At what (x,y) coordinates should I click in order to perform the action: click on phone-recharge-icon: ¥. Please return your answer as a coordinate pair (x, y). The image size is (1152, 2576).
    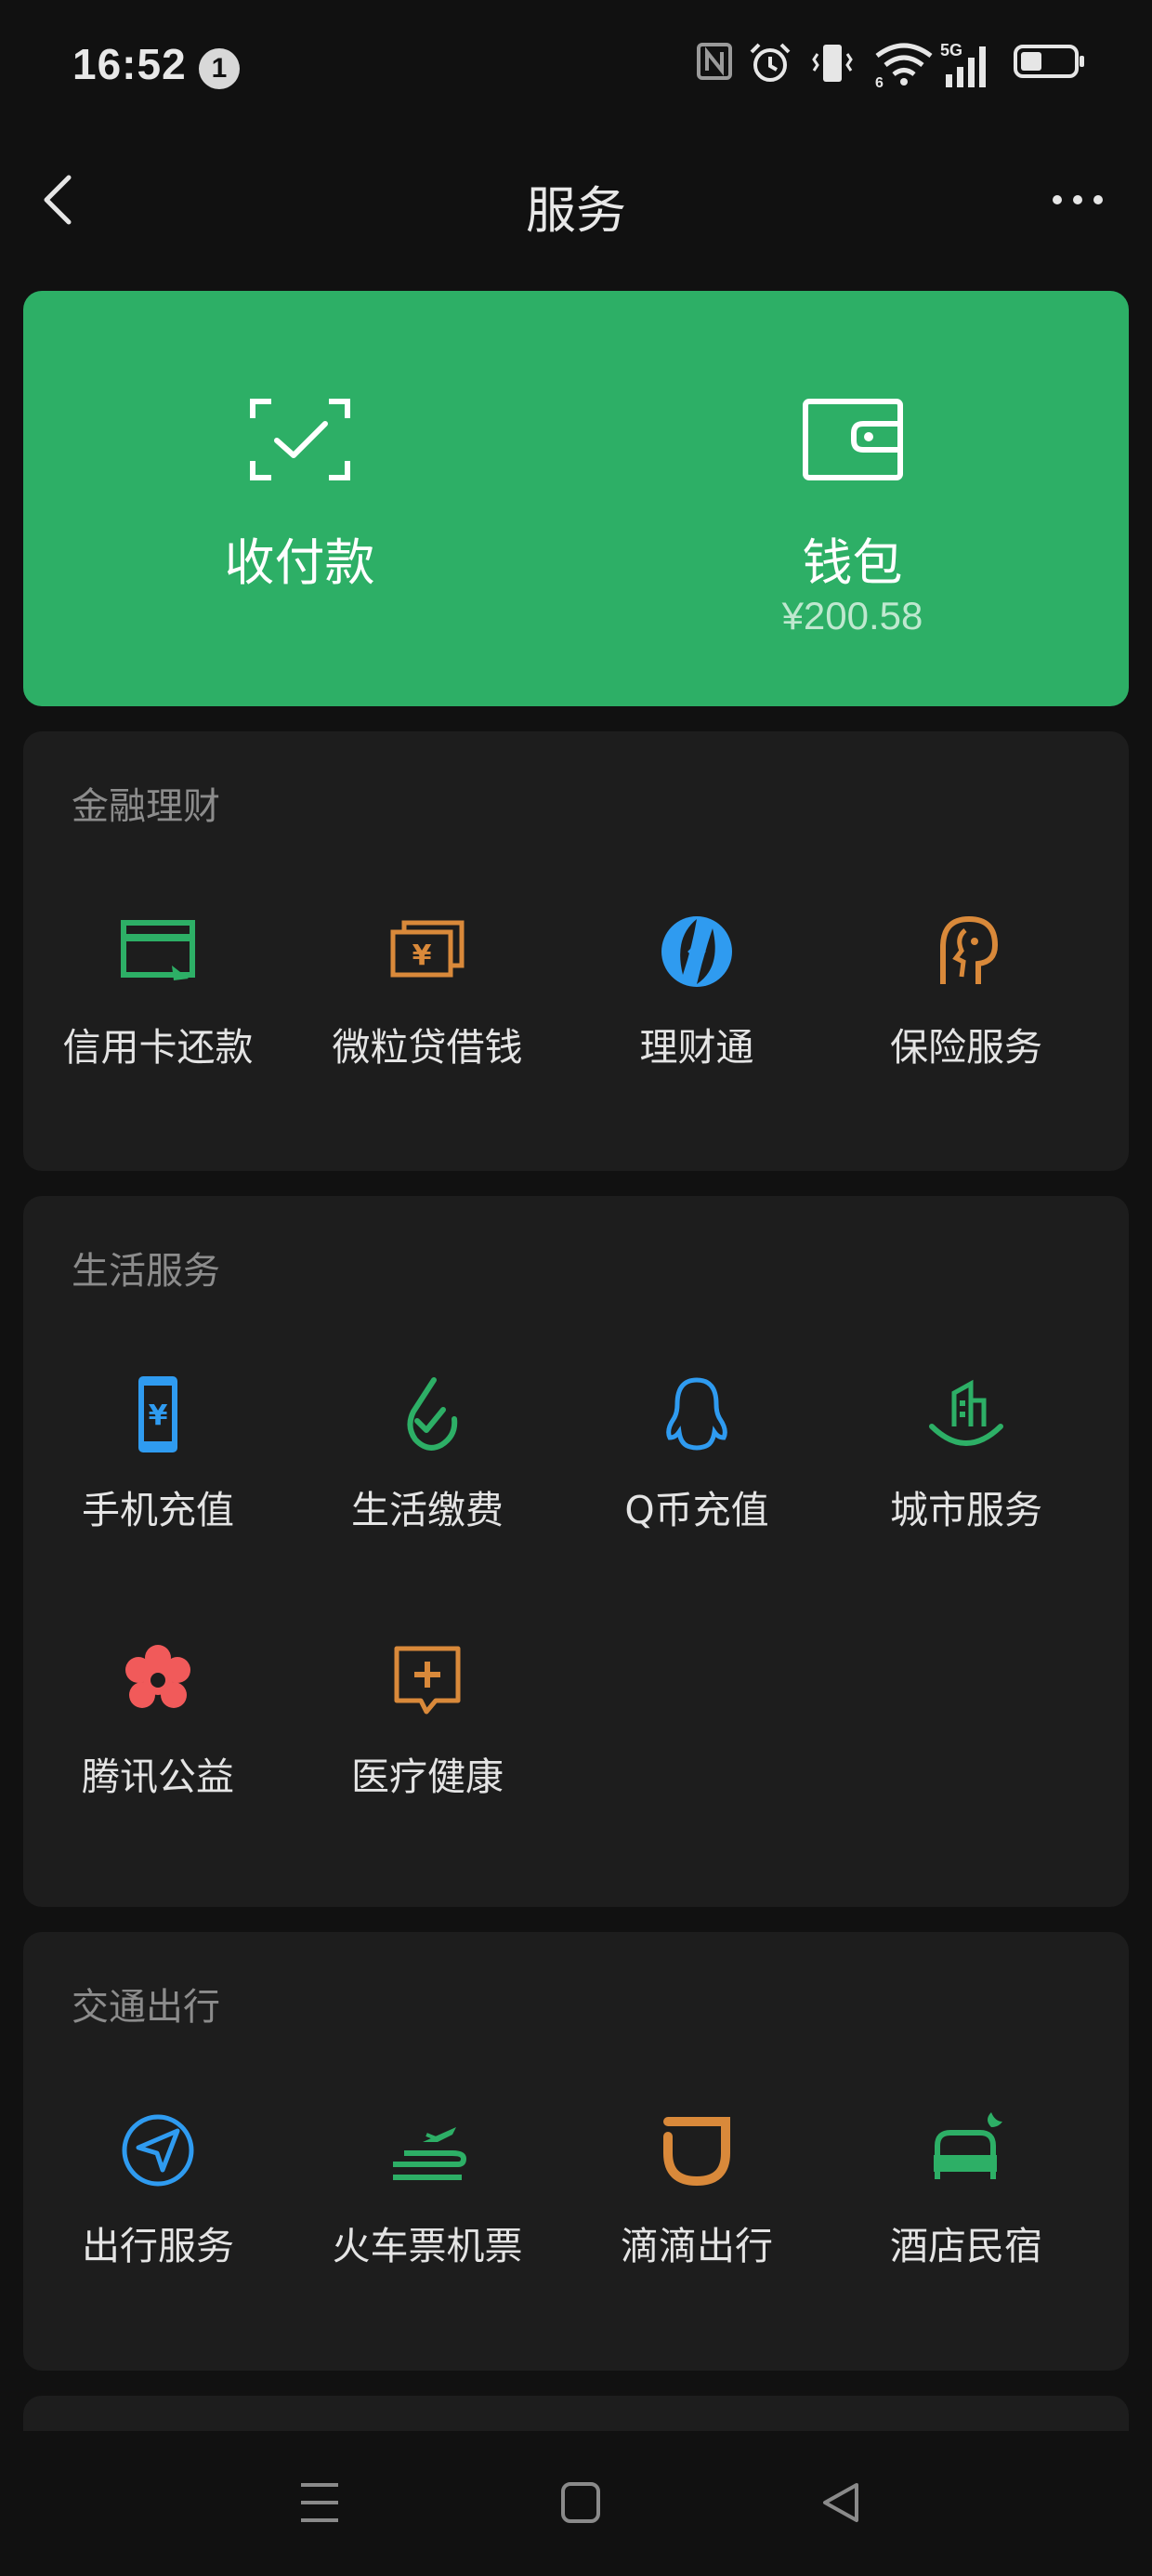
    Looking at the image, I should click on (157, 1414).